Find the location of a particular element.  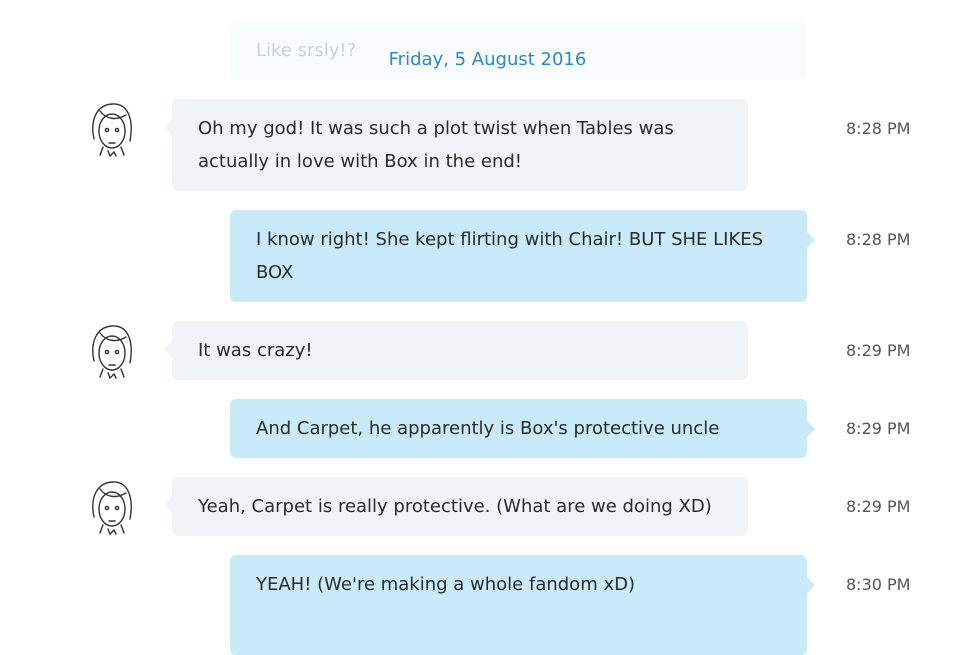

message-timestamp: 8:30 PM is located at coordinates (878, 584).